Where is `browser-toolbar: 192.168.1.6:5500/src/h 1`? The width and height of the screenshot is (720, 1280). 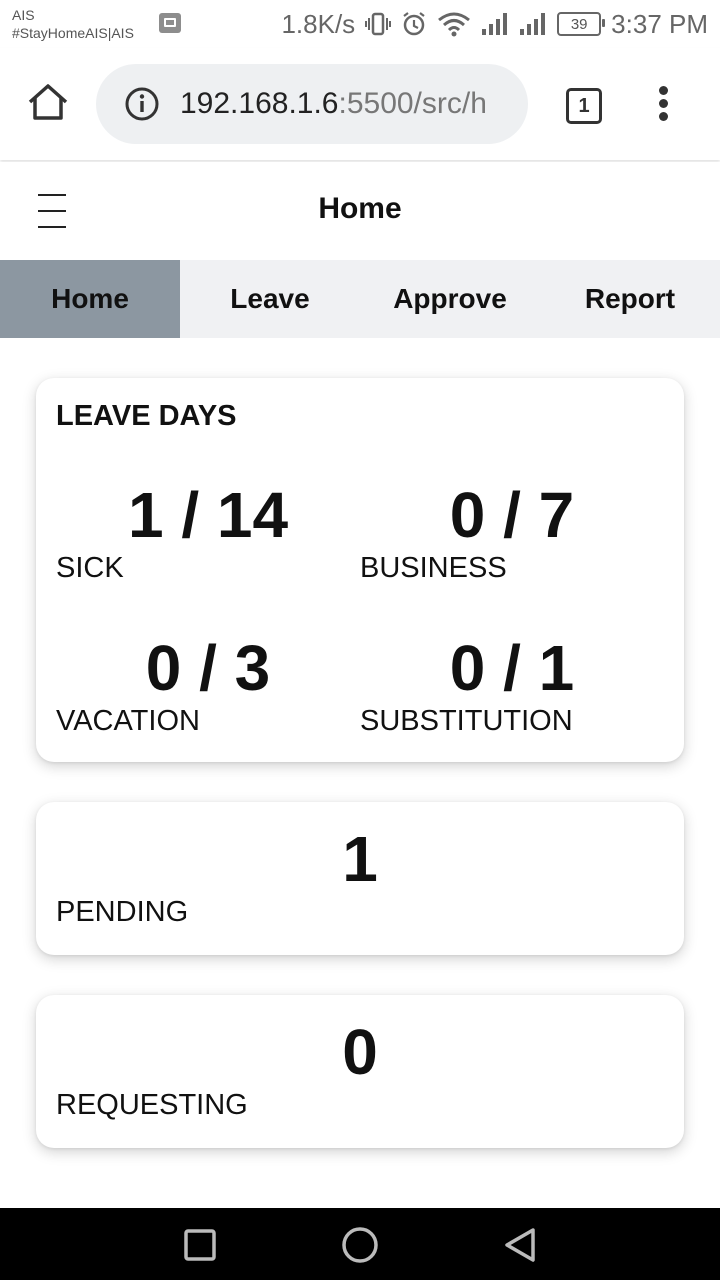
browser-toolbar: 192.168.1.6:5500/src/h 1 is located at coordinates (360, 104).